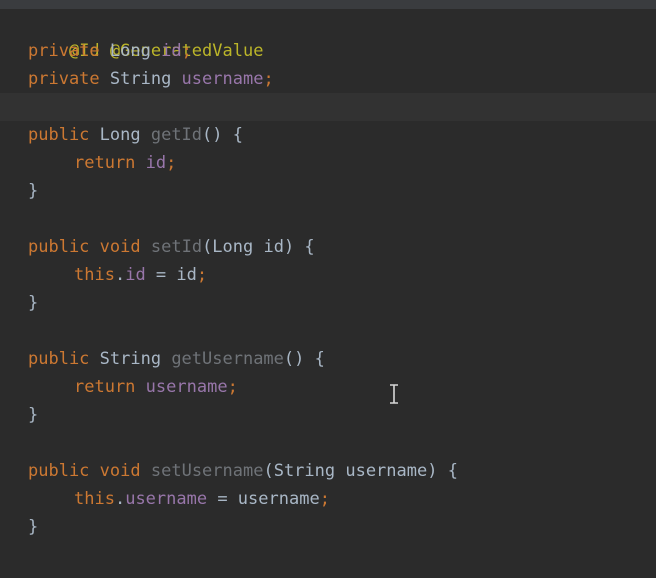  I want to click on line-content: this.id = id;, so click(140, 275).